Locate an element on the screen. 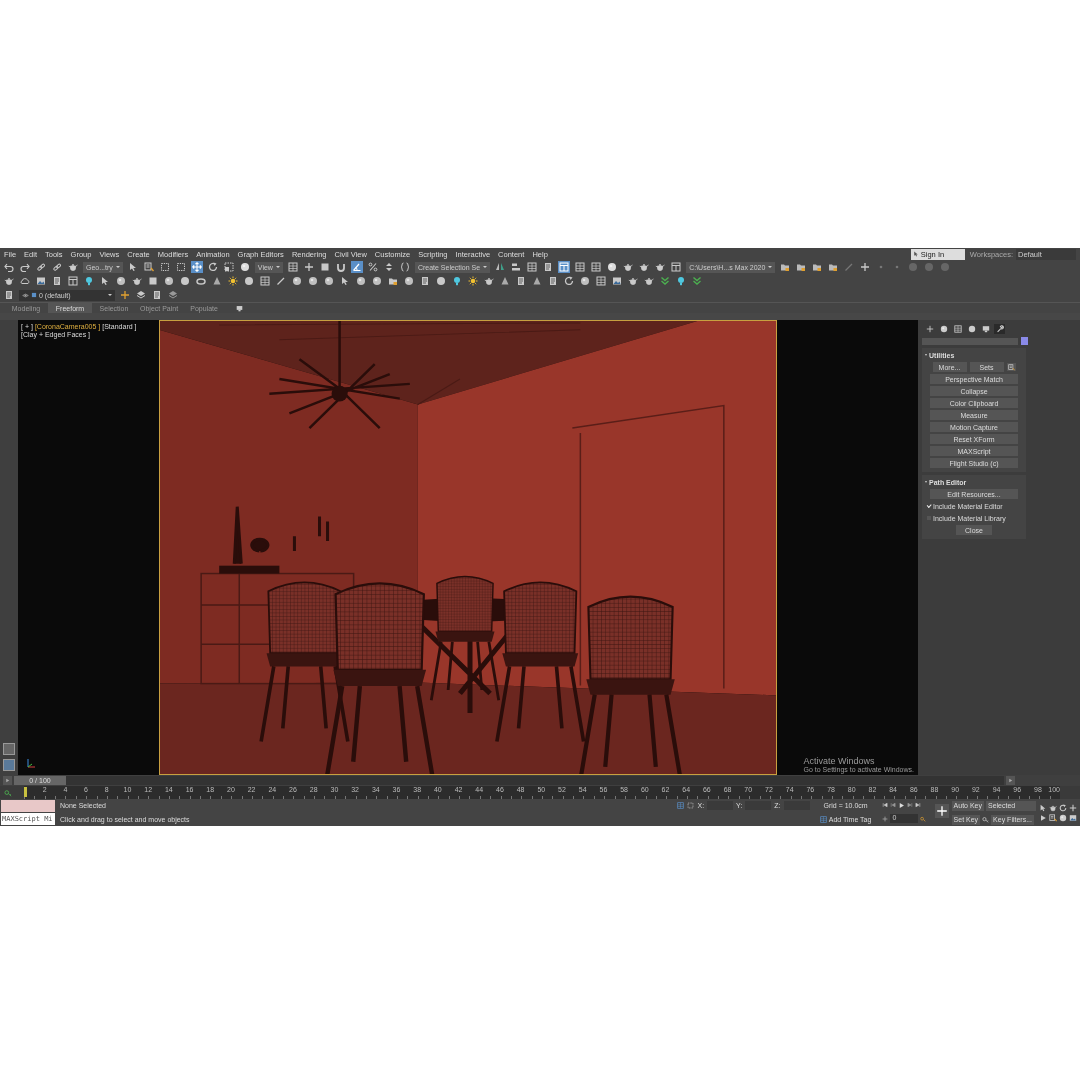 The width and height of the screenshot is (1080, 1080). redo-icon is located at coordinates (25, 267).